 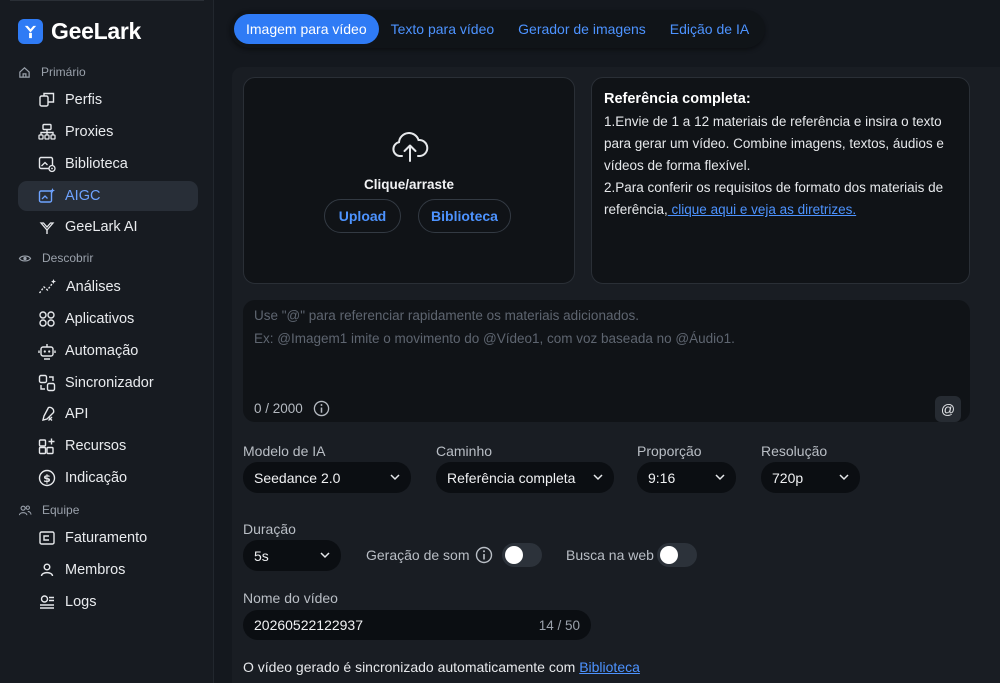 I want to click on brand-name: GeeLark, so click(x=96, y=31).